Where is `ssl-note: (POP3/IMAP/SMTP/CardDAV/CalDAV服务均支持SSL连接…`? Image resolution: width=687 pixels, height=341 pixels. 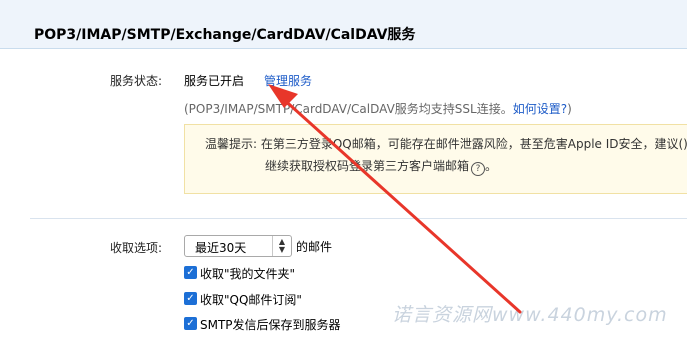 ssl-note: (POP3/IMAP/SMTP/CardDAV/CalDAV服务均支持SSL连接… is located at coordinates (378, 108).